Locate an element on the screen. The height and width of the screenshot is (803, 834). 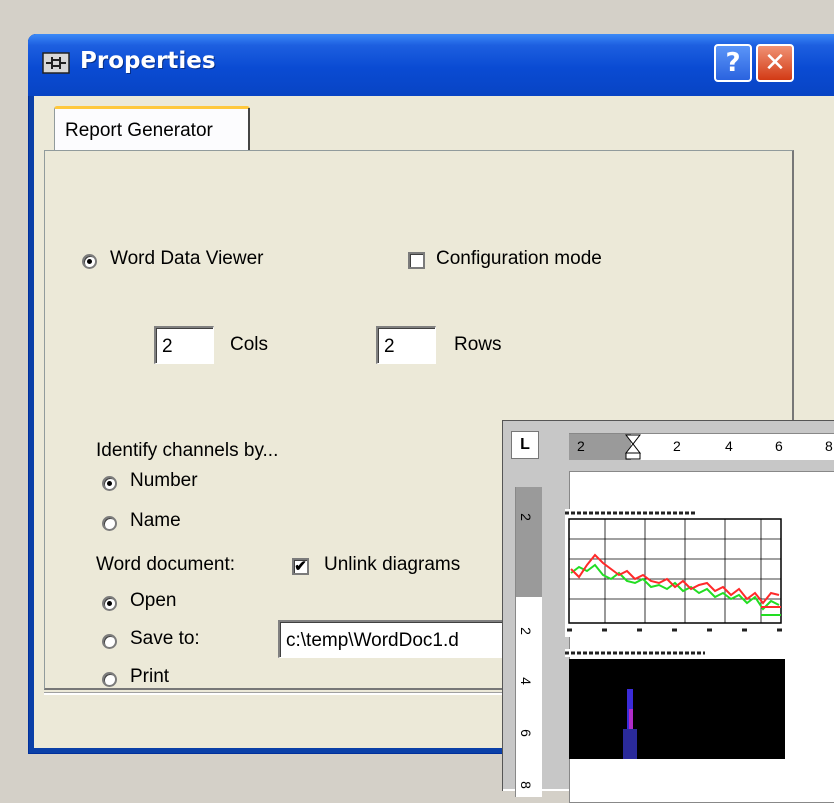
window-title: Properties is located at coordinates (148, 61).